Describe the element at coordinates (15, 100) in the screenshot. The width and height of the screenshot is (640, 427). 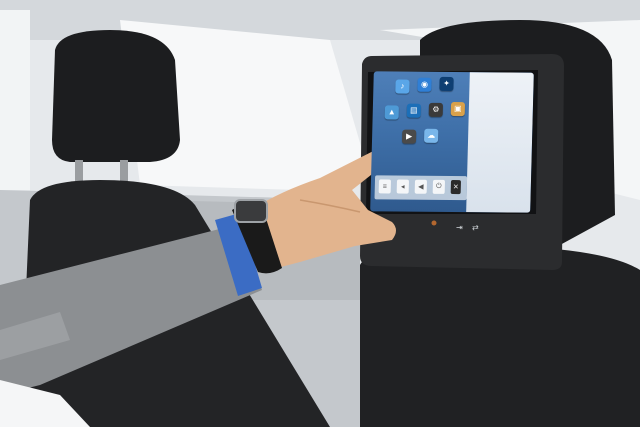
I see `front-window` at that location.